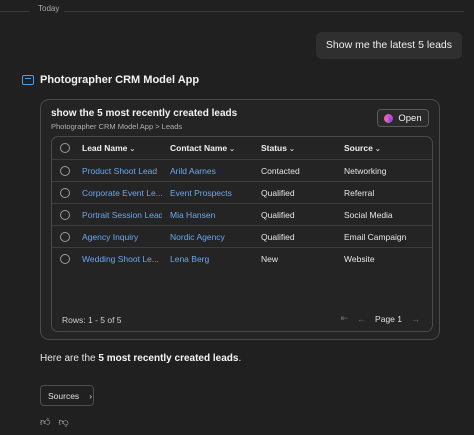 The width and height of the screenshot is (474, 435). Describe the element at coordinates (64, 395) in the screenshot. I see `sources-label: Sources` at that location.